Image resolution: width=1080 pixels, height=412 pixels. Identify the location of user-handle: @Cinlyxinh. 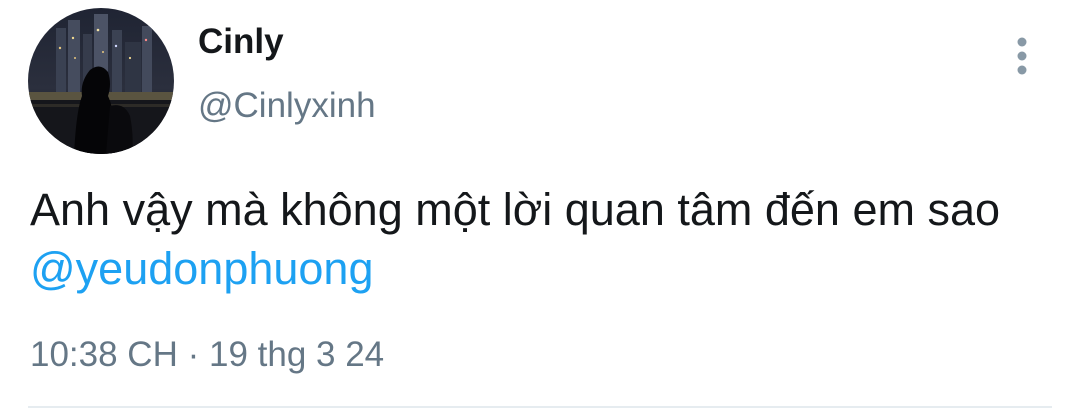
(287, 106).